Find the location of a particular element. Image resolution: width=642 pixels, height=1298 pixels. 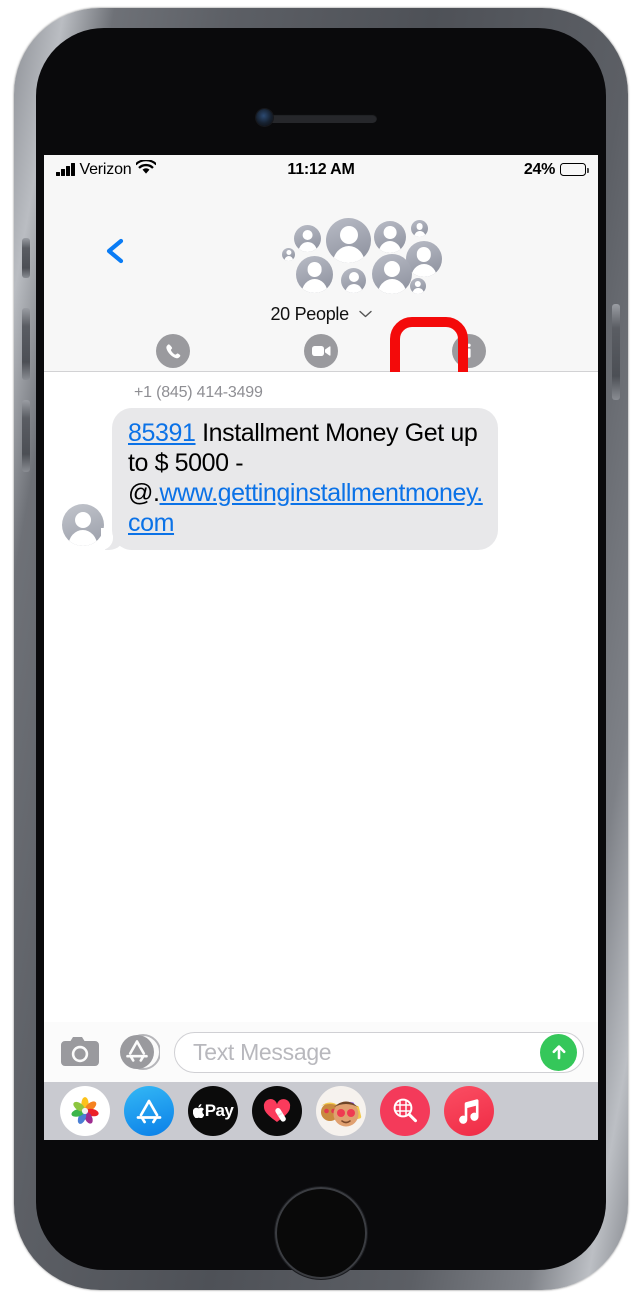

status-bar-time: 11:12 AM is located at coordinates (321, 169).